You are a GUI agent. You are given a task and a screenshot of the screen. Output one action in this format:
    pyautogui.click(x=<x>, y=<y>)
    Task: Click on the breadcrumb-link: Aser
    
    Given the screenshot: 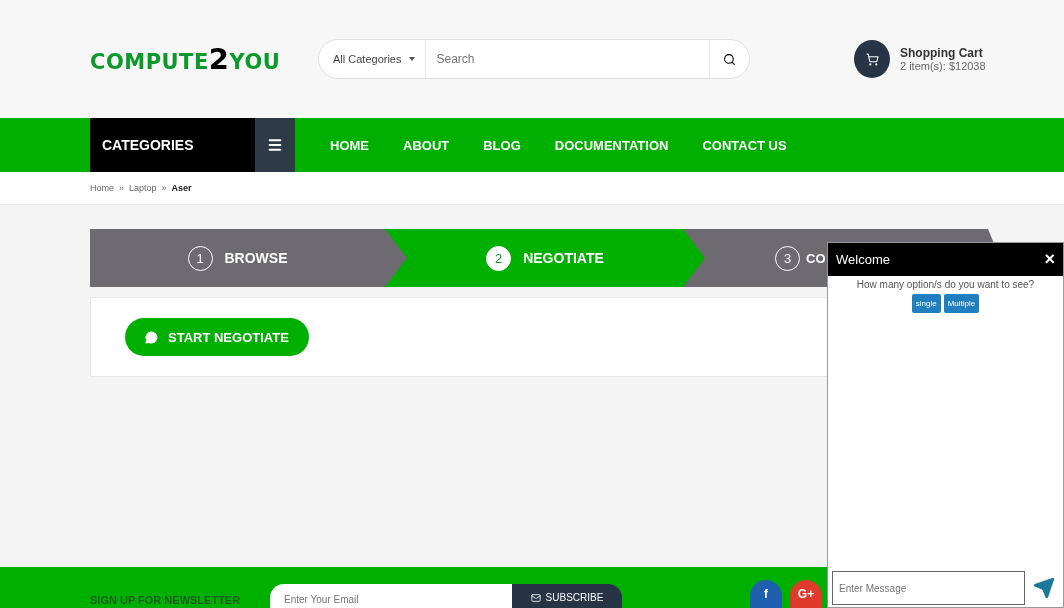 What is the action you would take?
    pyautogui.click(x=181, y=188)
    